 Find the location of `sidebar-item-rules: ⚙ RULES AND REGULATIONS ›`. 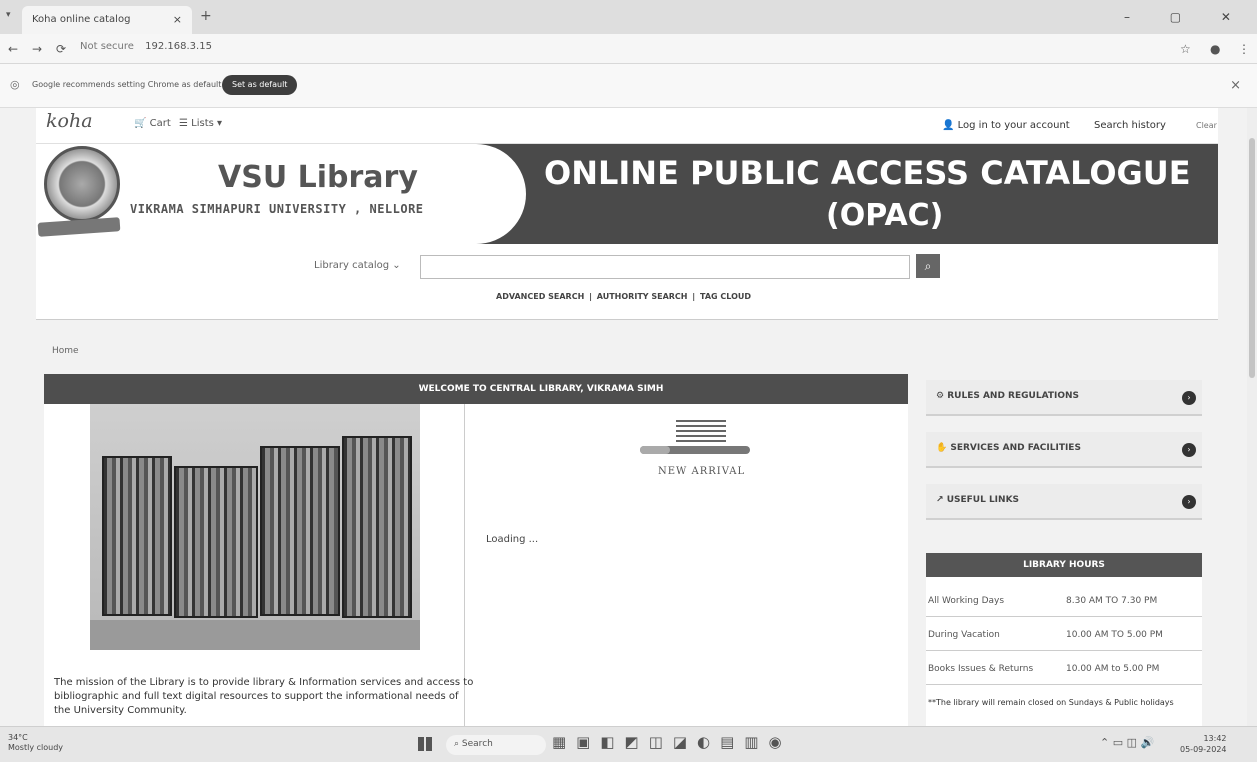

sidebar-item-rules: ⚙ RULES AND REGULATIONS › is located at coordinates (1064, 398).